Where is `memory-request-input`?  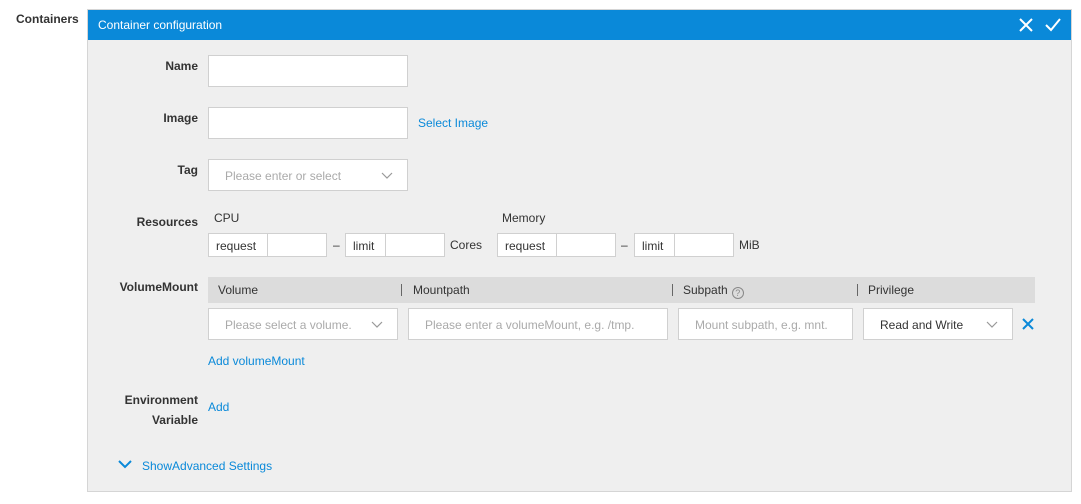
memory-request-input is located at coordinates (586, 245).